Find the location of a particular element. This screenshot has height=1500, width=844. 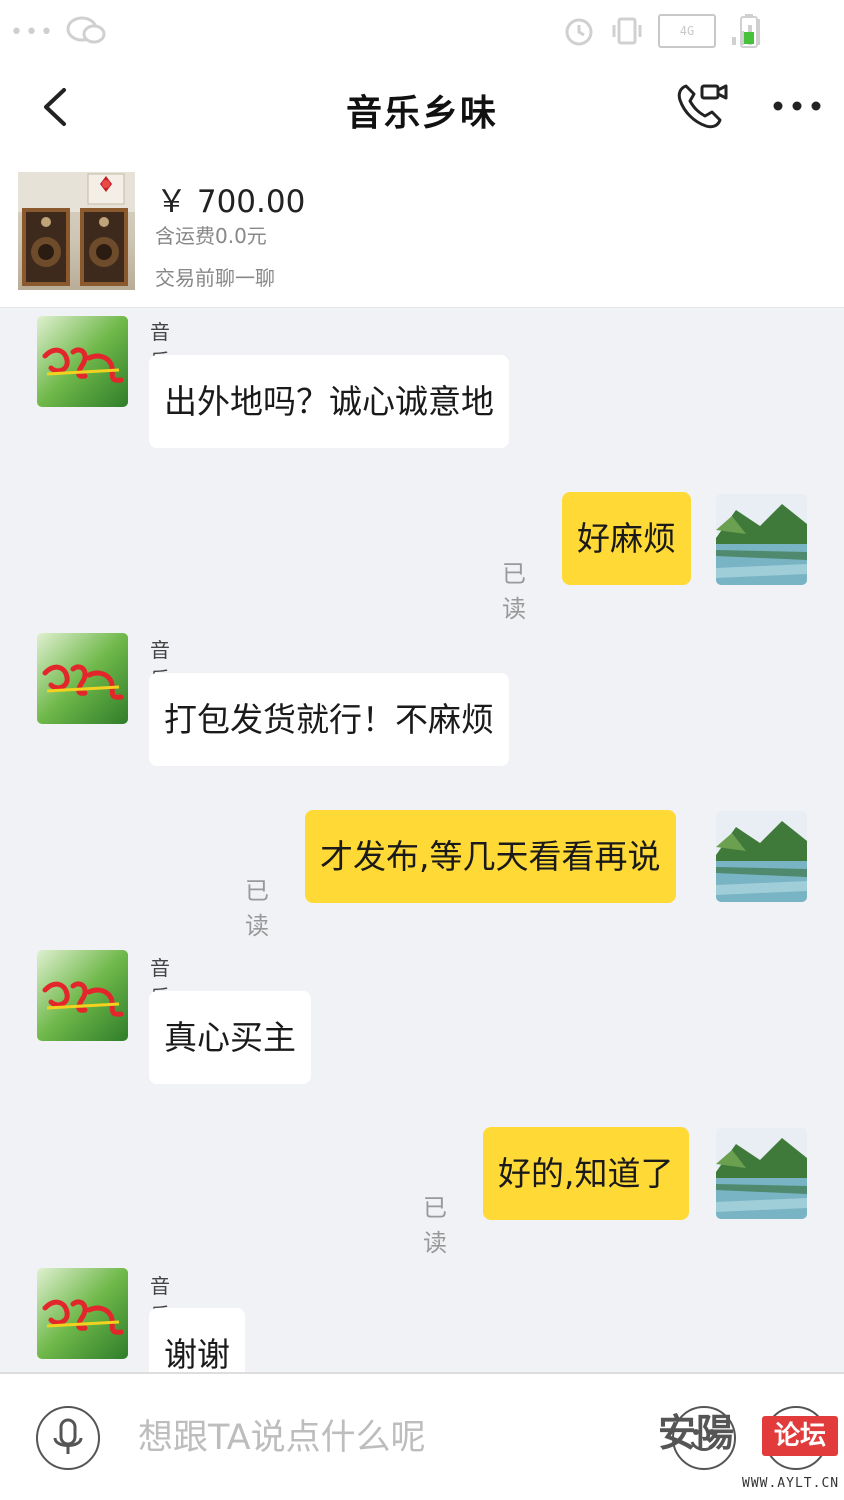

more-actions-button is located at coordinates (796, 1438).